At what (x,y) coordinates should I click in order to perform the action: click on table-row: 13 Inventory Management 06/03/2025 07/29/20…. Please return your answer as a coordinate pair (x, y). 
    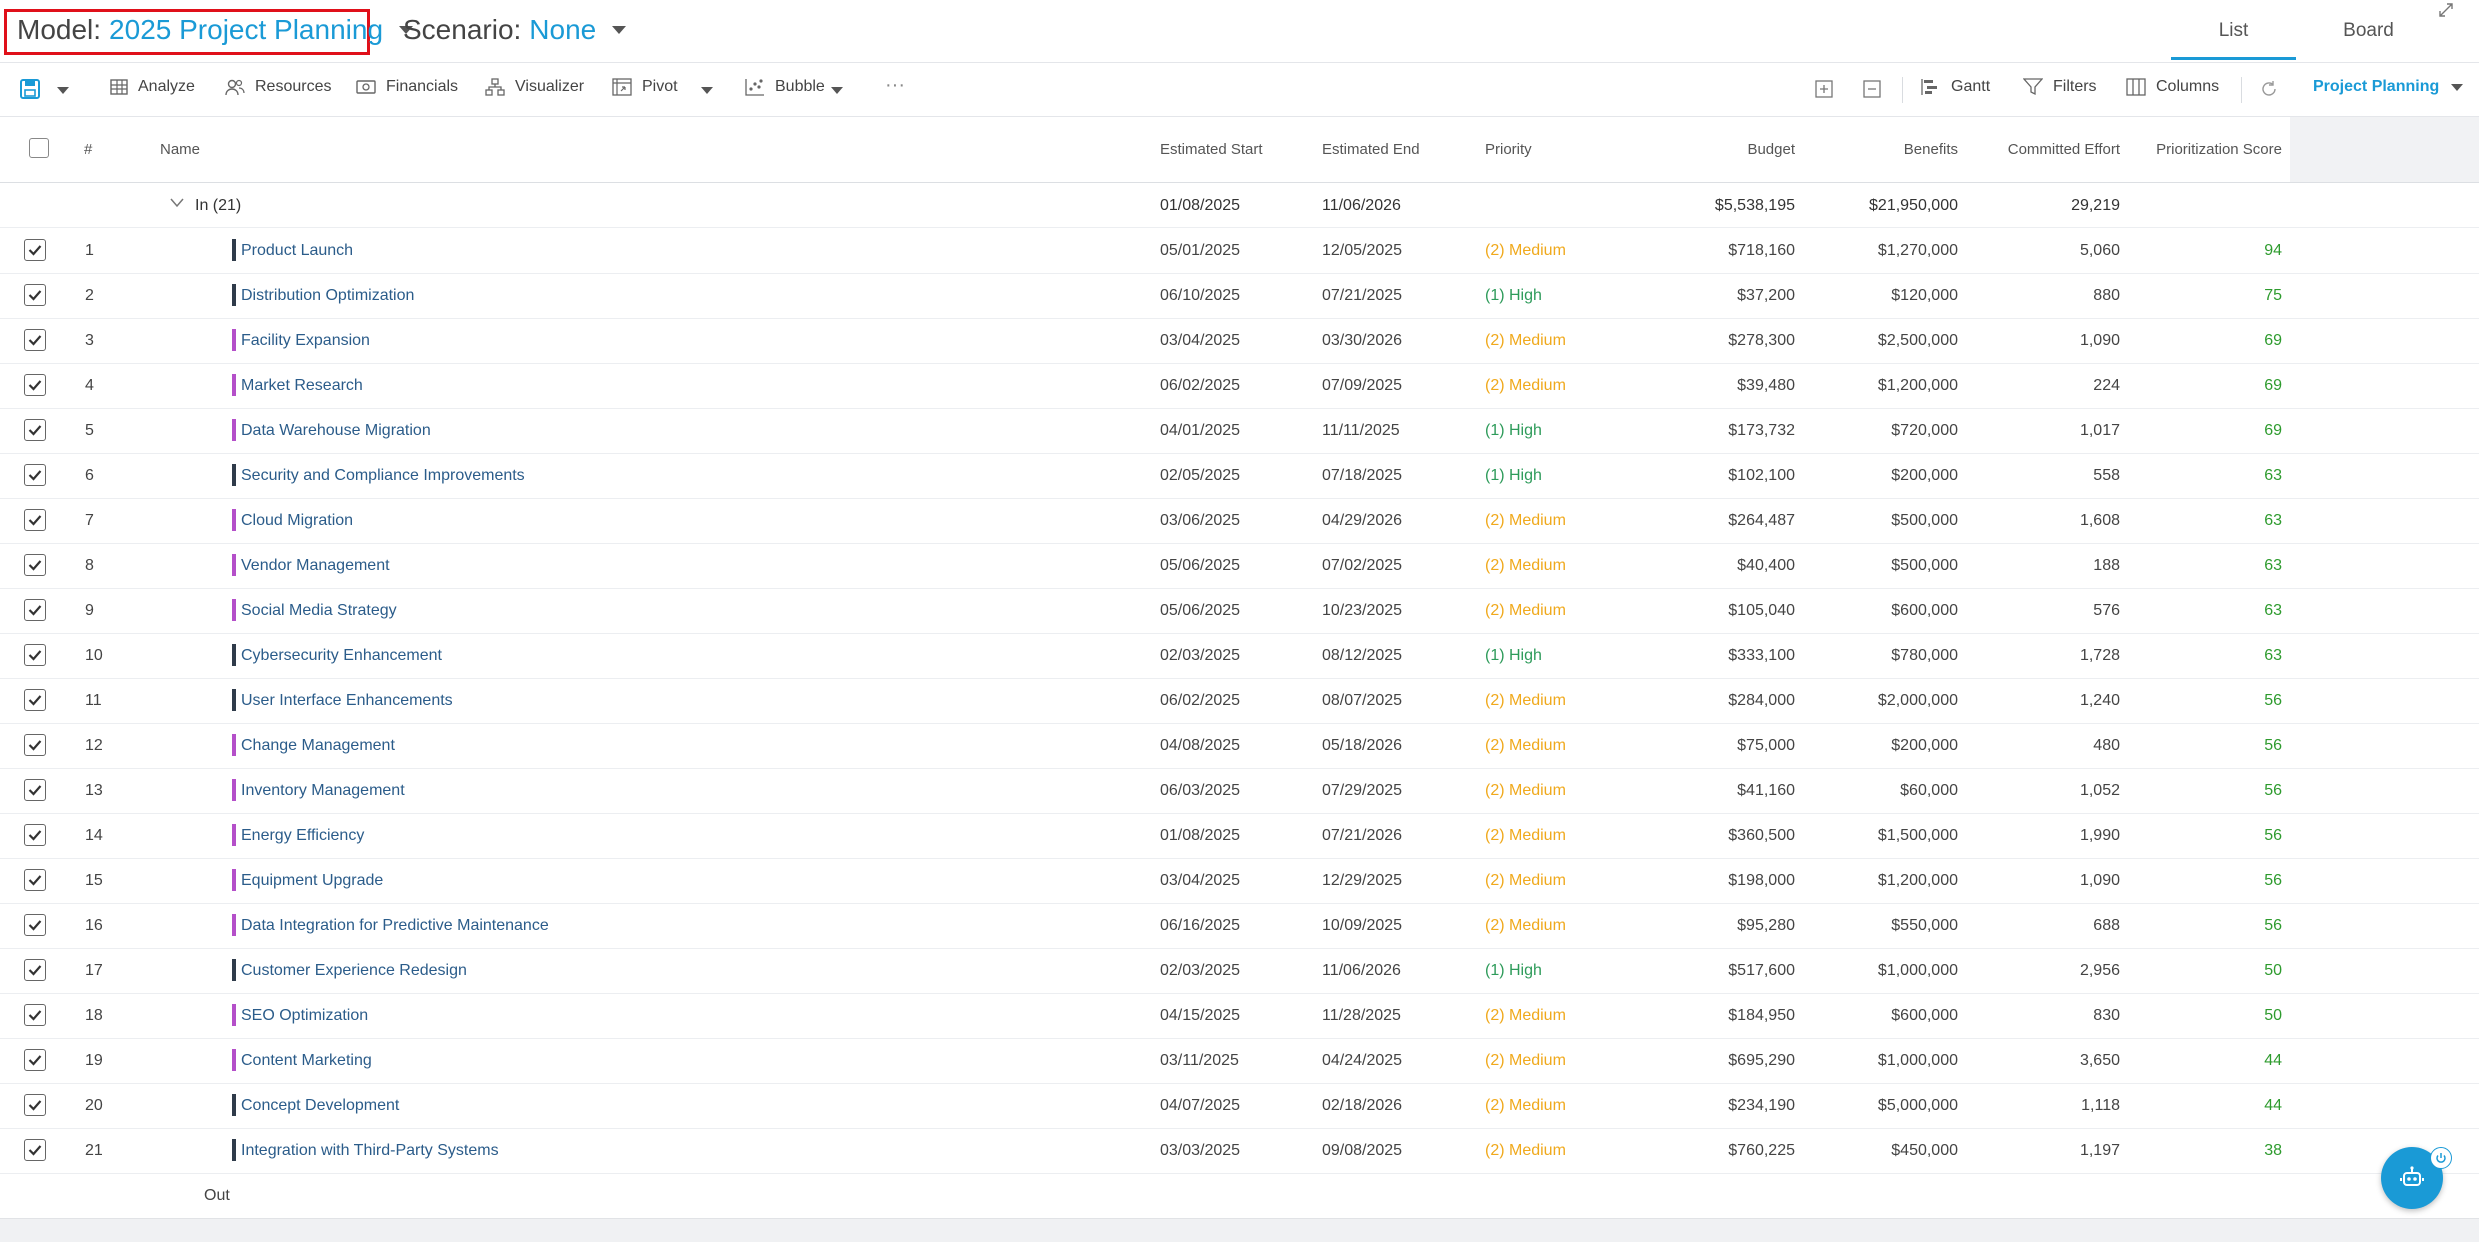
    Looking at the image, I should click on (1239, 791).